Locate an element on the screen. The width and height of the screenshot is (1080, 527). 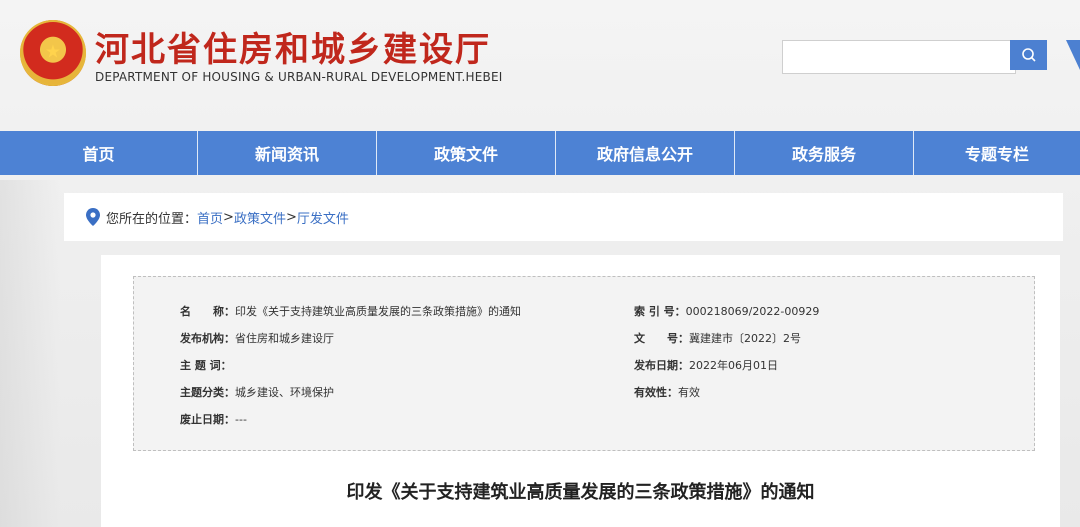
background-decoration is located at coordinates (30, 353).